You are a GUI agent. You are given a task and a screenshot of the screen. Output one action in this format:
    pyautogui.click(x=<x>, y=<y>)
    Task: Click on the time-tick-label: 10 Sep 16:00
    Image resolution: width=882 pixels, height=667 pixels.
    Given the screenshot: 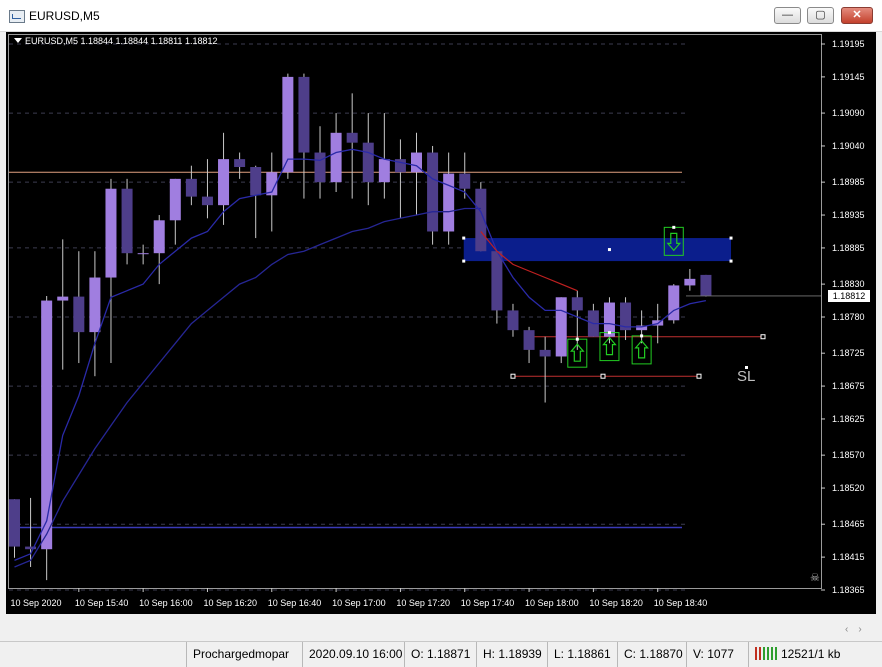 What is the action you would take?
    pyautogui.click(x=166, y=603)
    